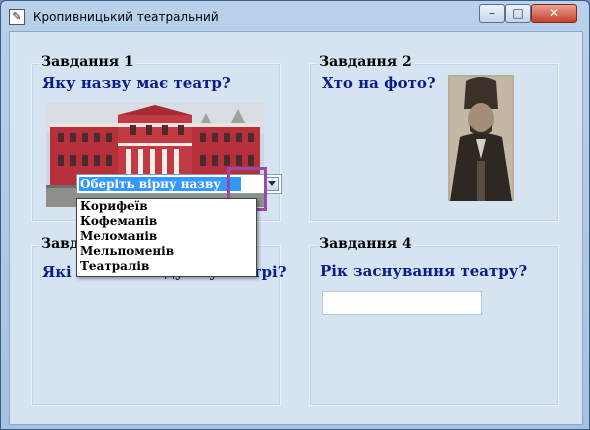 This screenshot has height=430, width=590. What do you see at coordinates (126, 17) in the screenshot?
I see `window-title: Кропивницький театральний` at bounding box center [126, 17].